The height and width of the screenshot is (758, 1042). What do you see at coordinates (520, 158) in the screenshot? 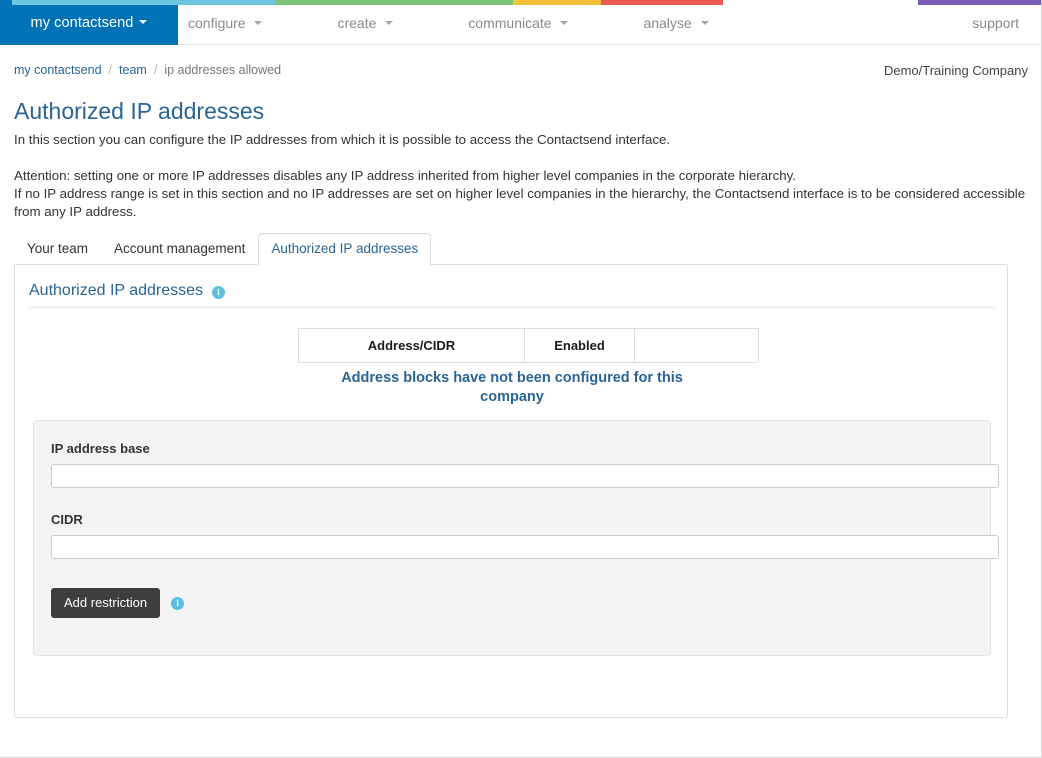
I see `intro-spacer` at bounding box center [520, 158].